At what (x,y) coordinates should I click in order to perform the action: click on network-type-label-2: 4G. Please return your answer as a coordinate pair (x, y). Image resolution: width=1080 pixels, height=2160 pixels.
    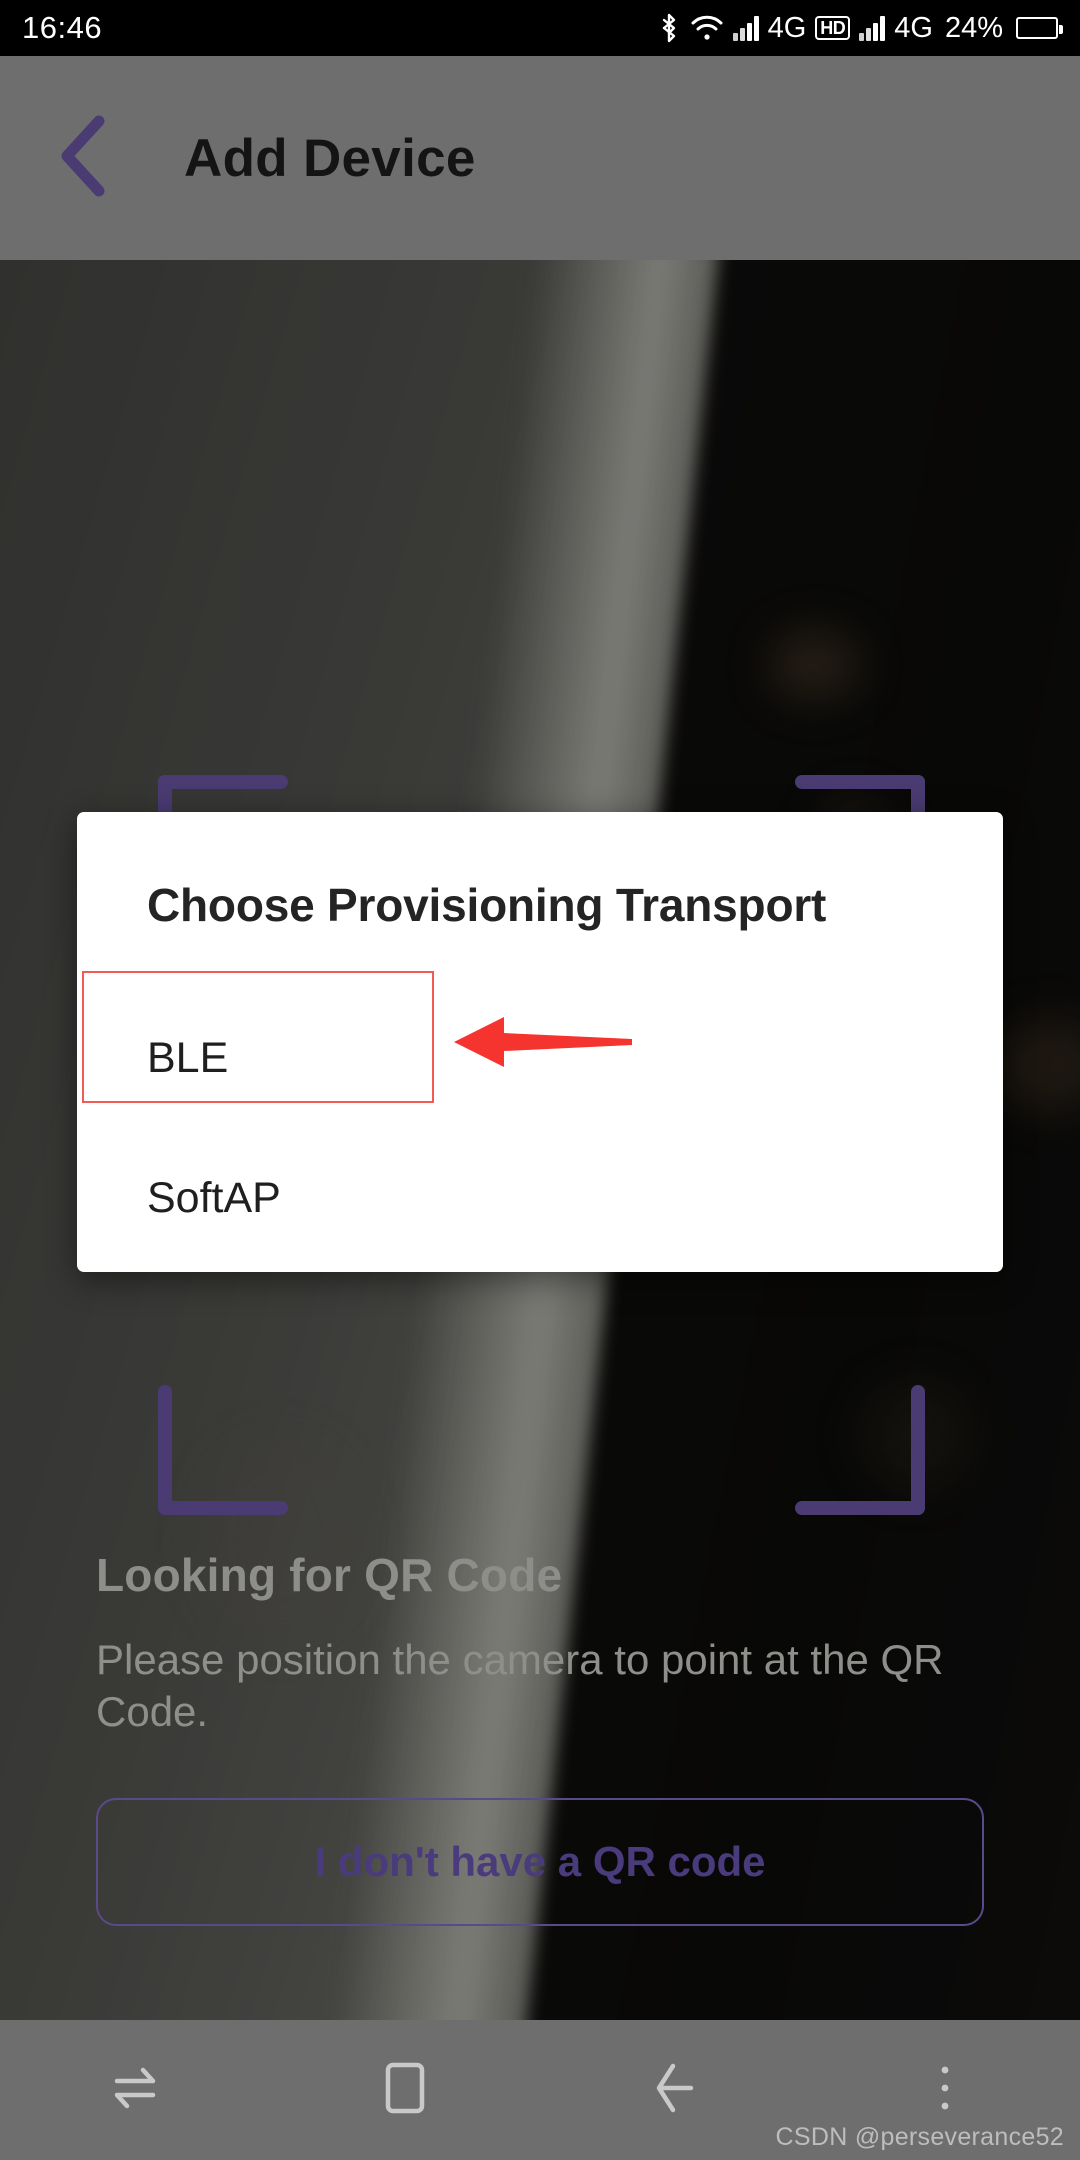
    Looking at the image, I should click on (913, 27).